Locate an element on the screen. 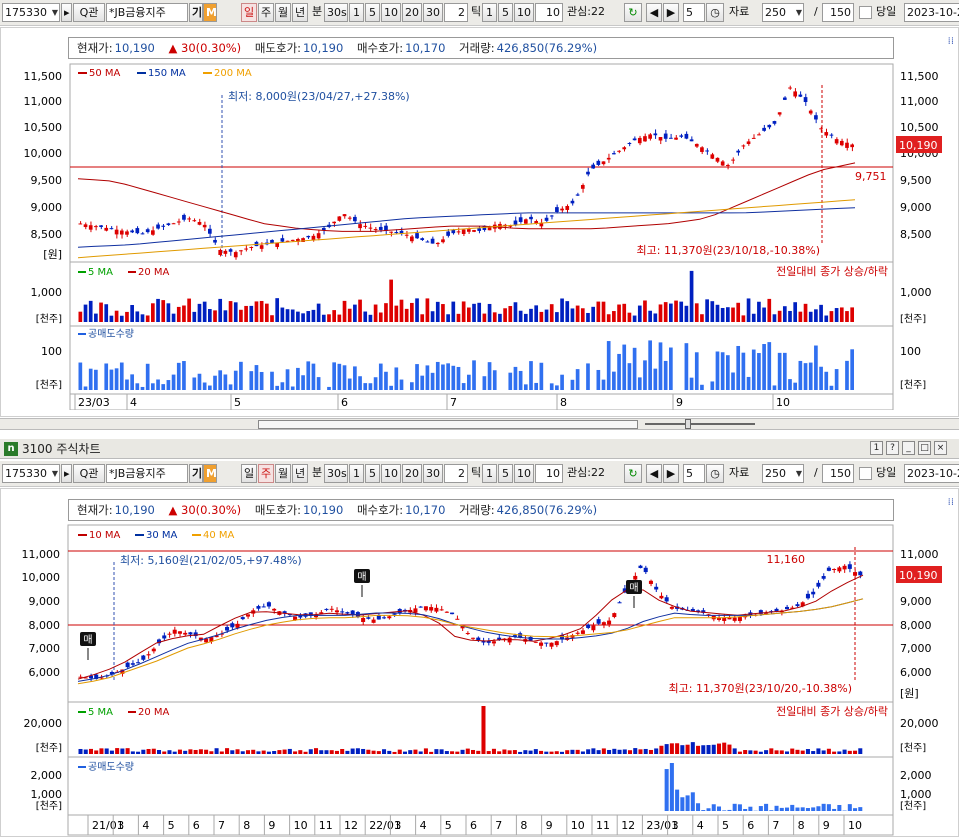 The width and height of the screenshot is (959, 837). chart-scrollbar is located at coordinates (479, 424).